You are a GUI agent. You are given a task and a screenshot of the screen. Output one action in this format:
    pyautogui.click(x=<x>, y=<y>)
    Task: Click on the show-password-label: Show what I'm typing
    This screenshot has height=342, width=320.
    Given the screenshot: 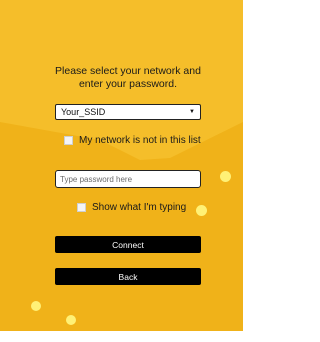 What is the action you would take?
    pyautogui.click(x=139, y=207)
    